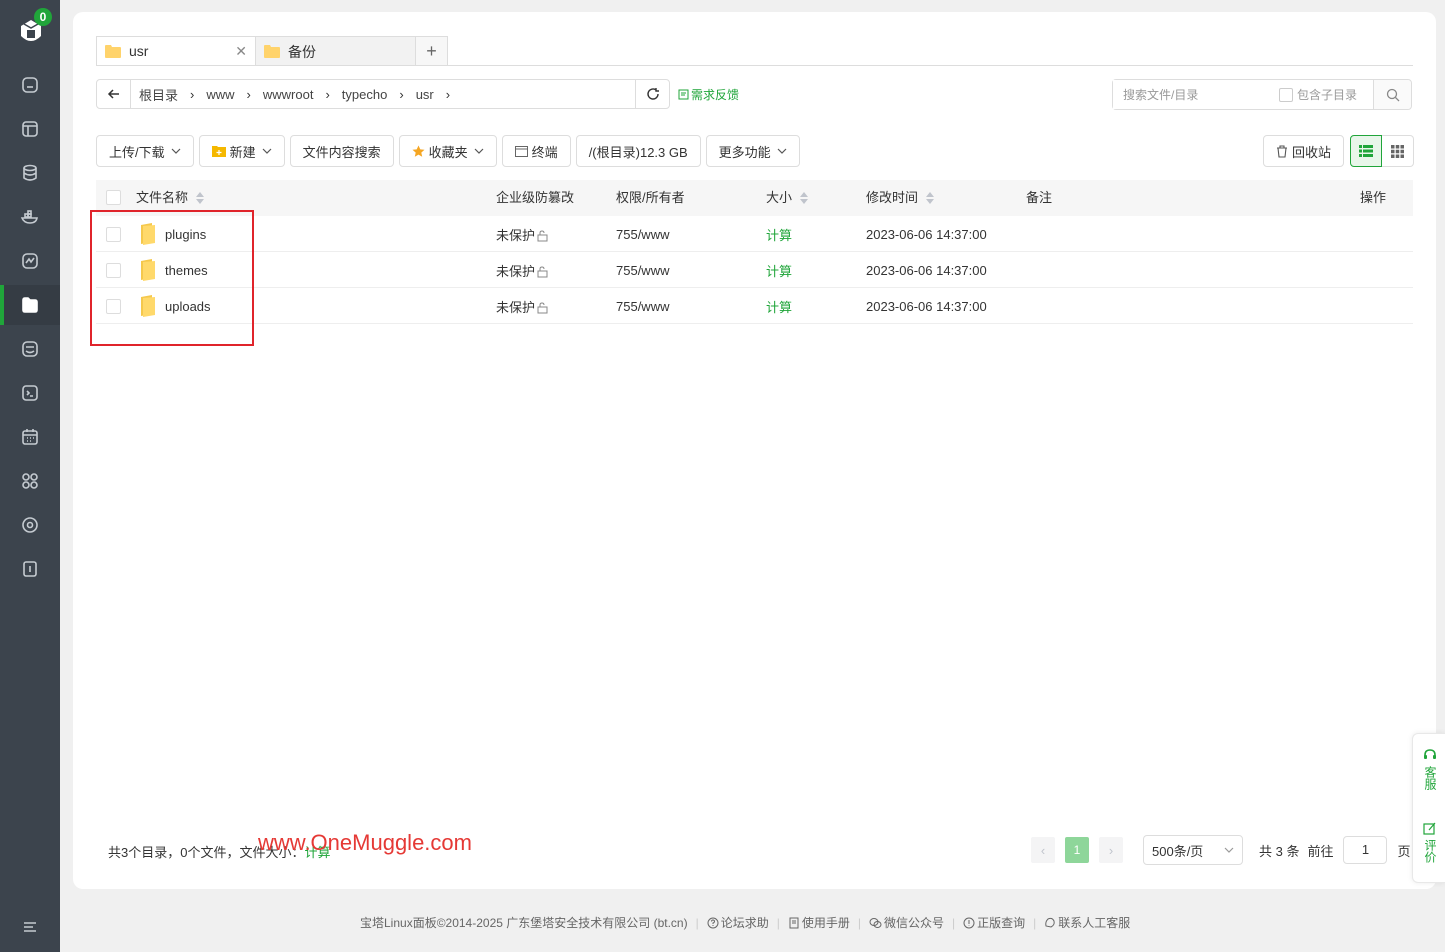 This screenshot has height=952, width=1445. I want to click on search-icon, so click(1392, 94).